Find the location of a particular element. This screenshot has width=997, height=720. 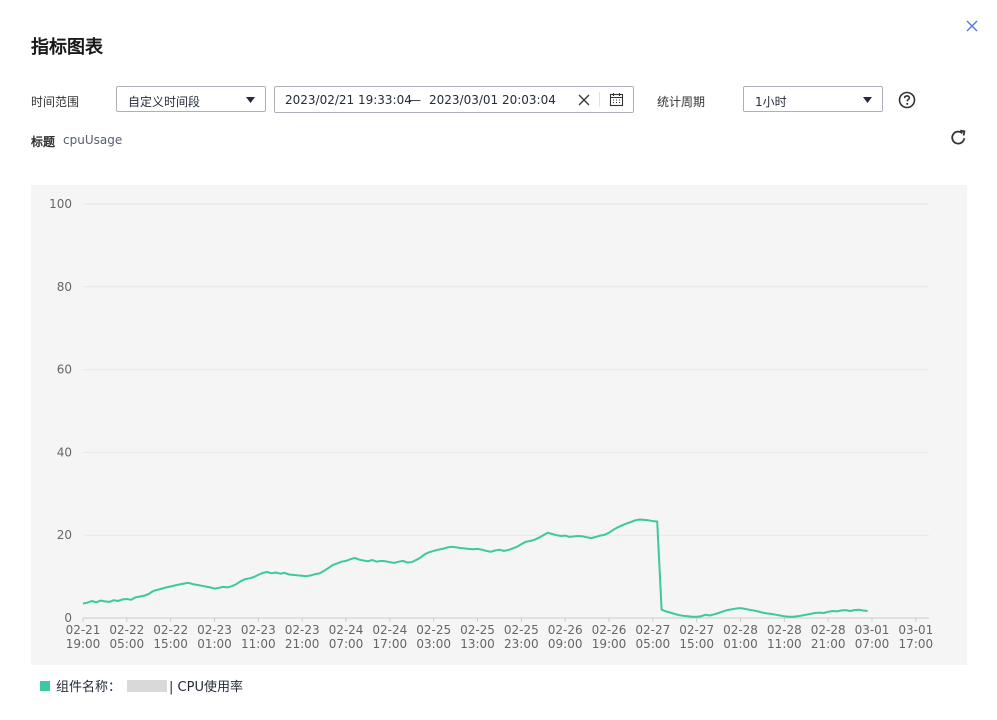

range-divider is located at coordinates (599, 99).